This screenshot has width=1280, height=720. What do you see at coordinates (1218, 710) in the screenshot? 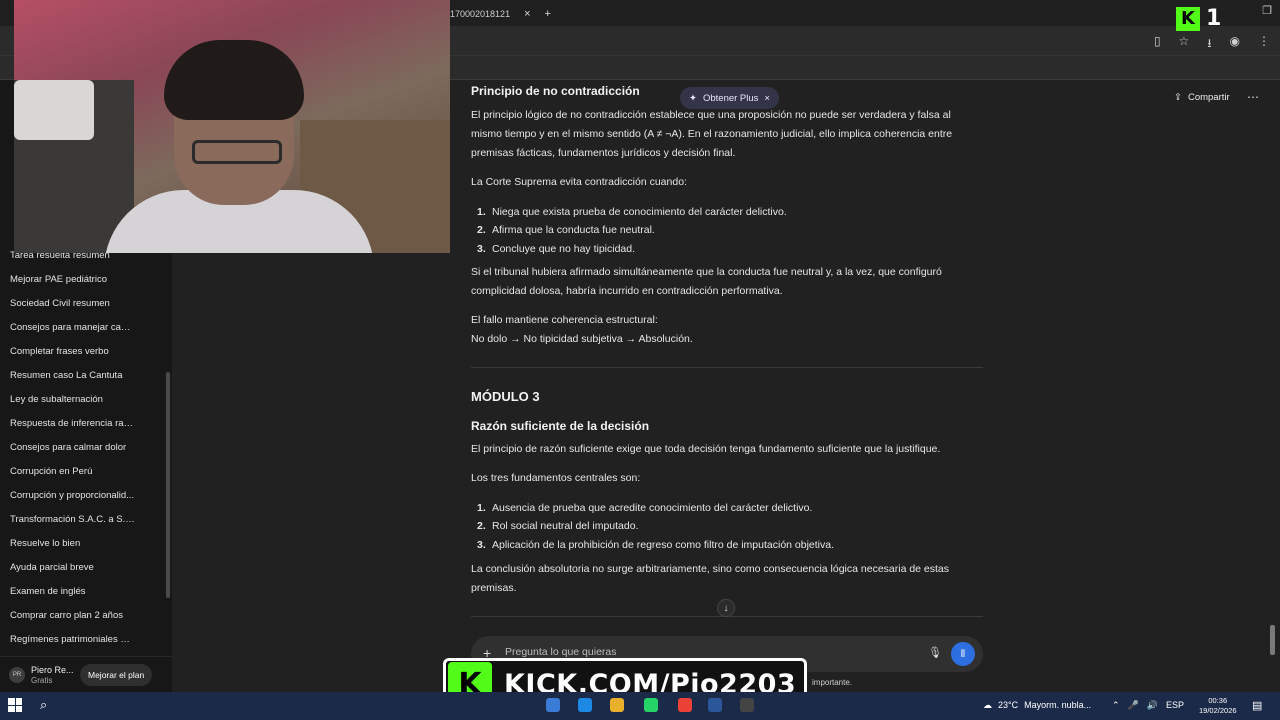
I see `date: 19/02/2026` at bounding box center [1218, 710].